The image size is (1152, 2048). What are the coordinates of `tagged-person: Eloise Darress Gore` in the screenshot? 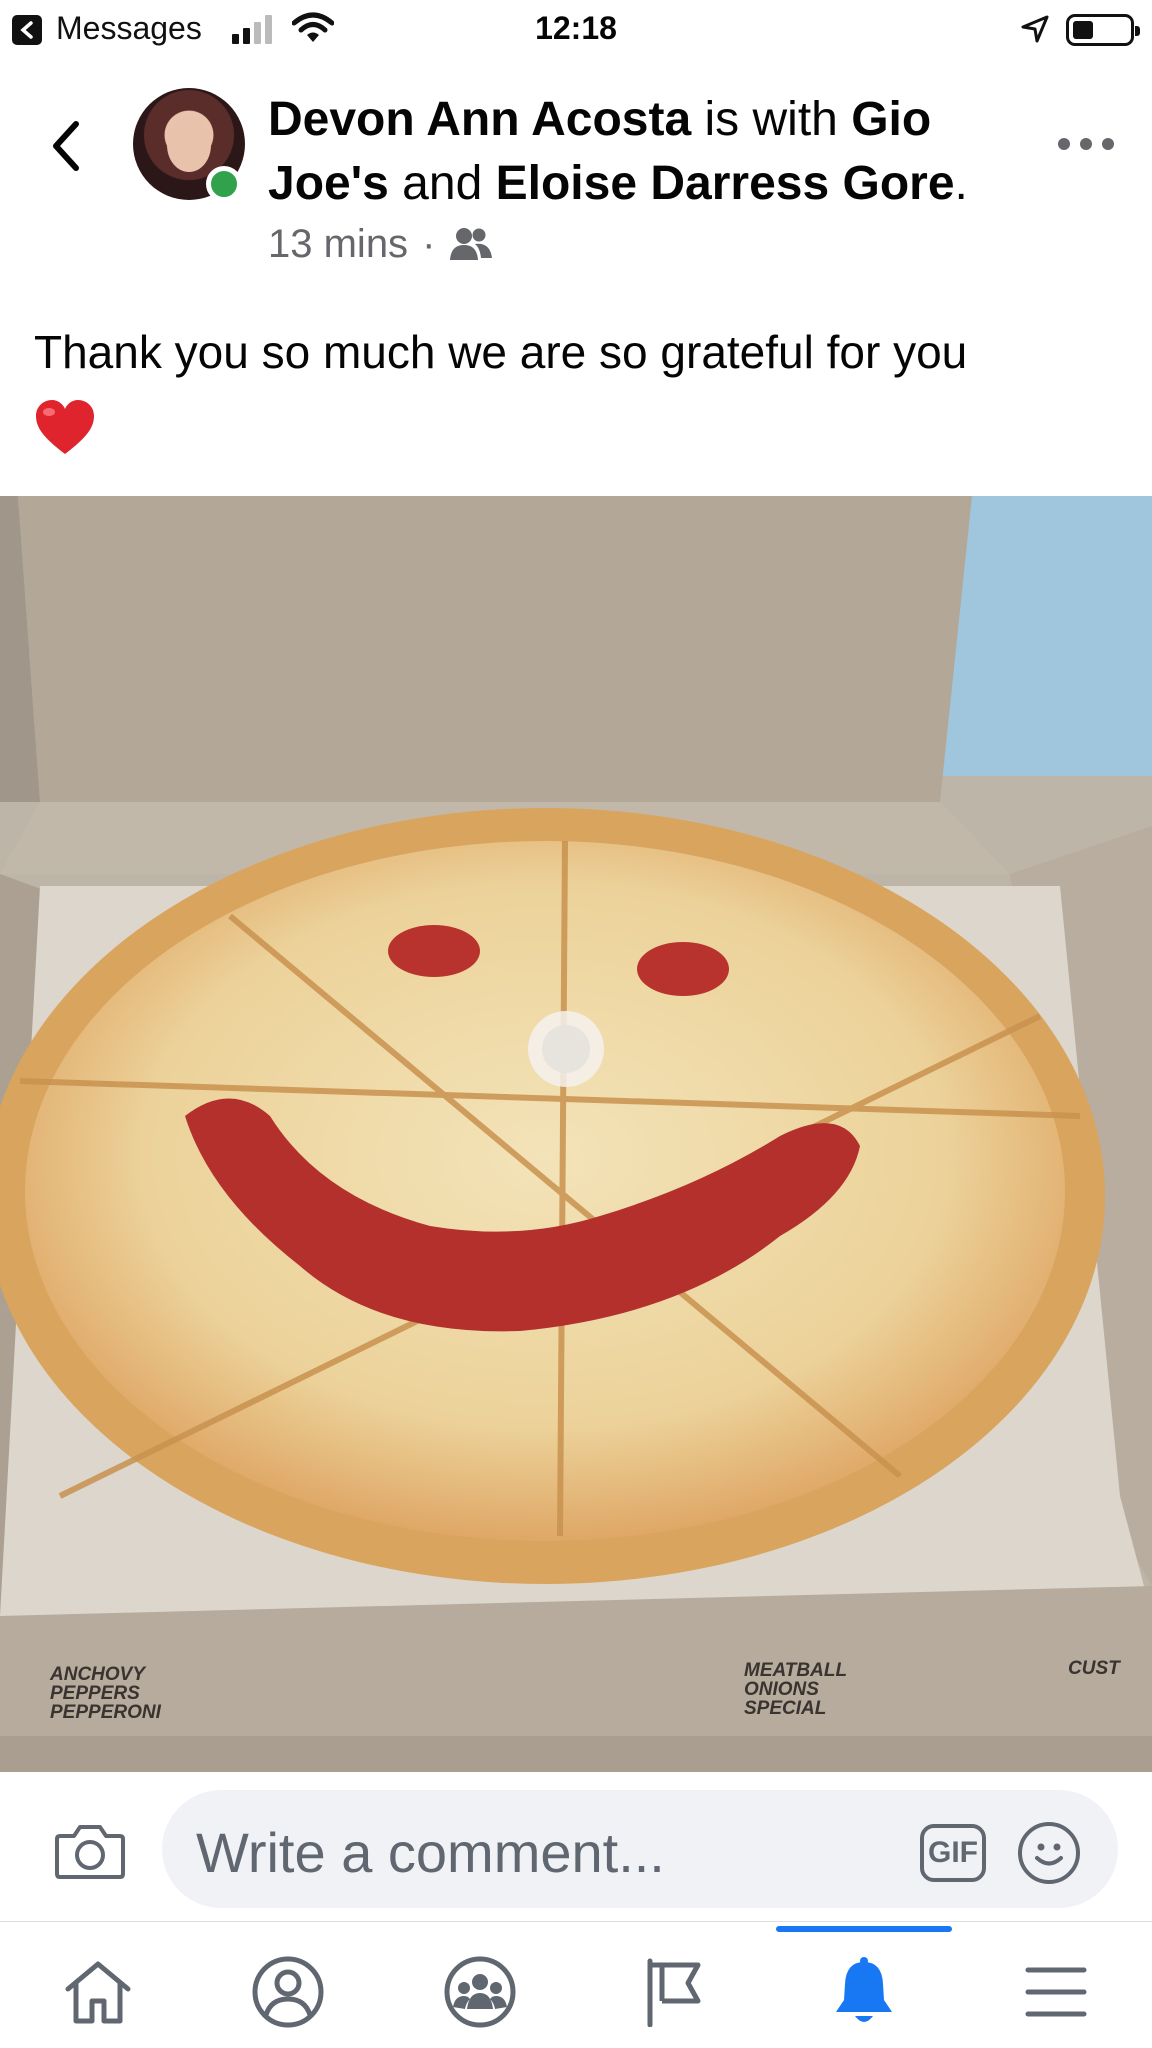 It's located at (725, 183).